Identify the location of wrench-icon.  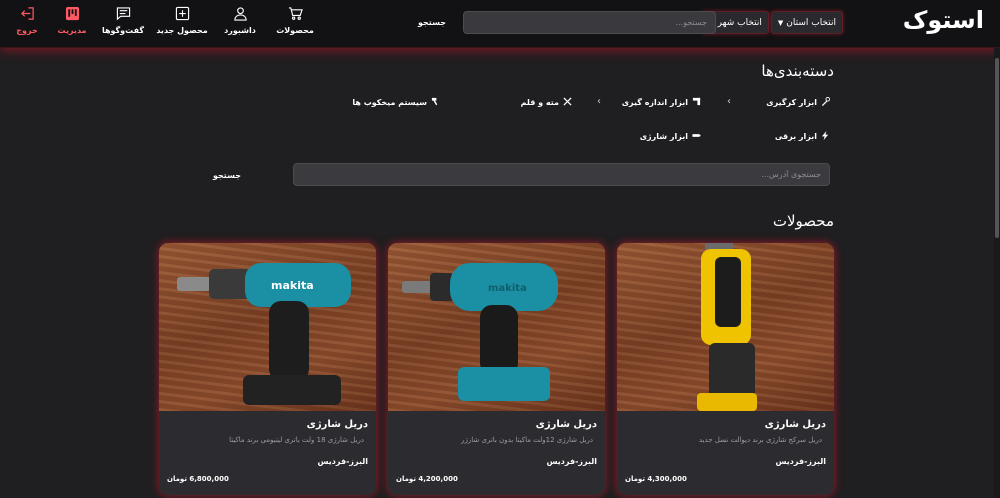
(825, 102).